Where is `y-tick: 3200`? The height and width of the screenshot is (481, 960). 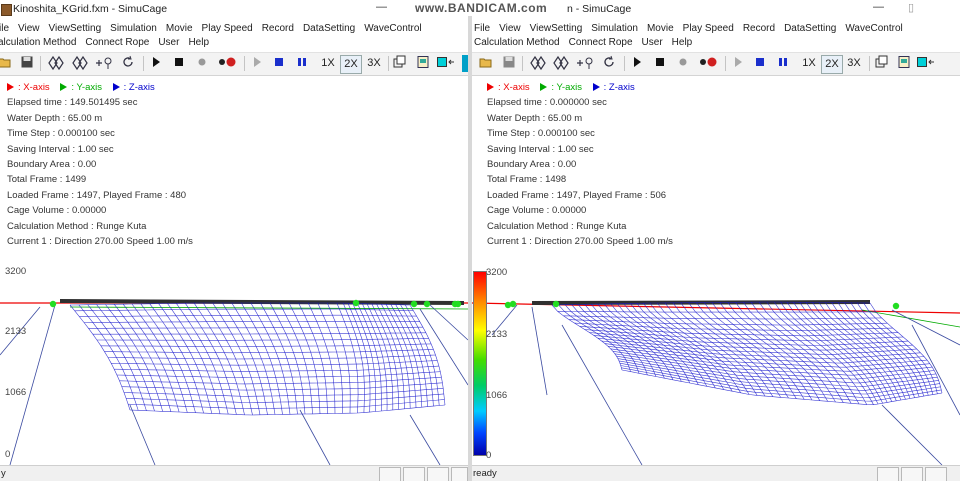
y-tick: 3200 is located at coordinates (497, 272).